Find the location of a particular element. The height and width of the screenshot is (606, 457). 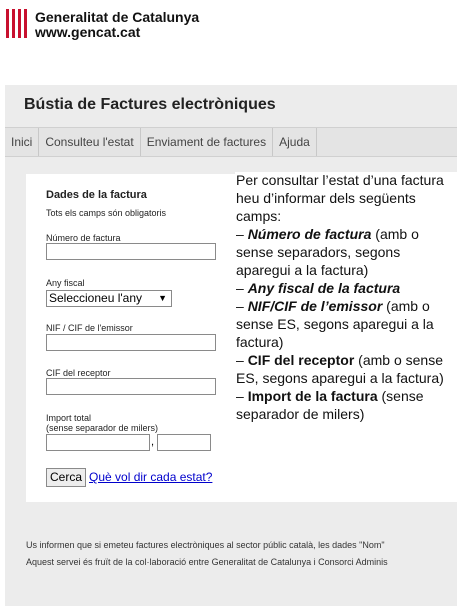

total-integer-input is located at coordinates (98, 442).